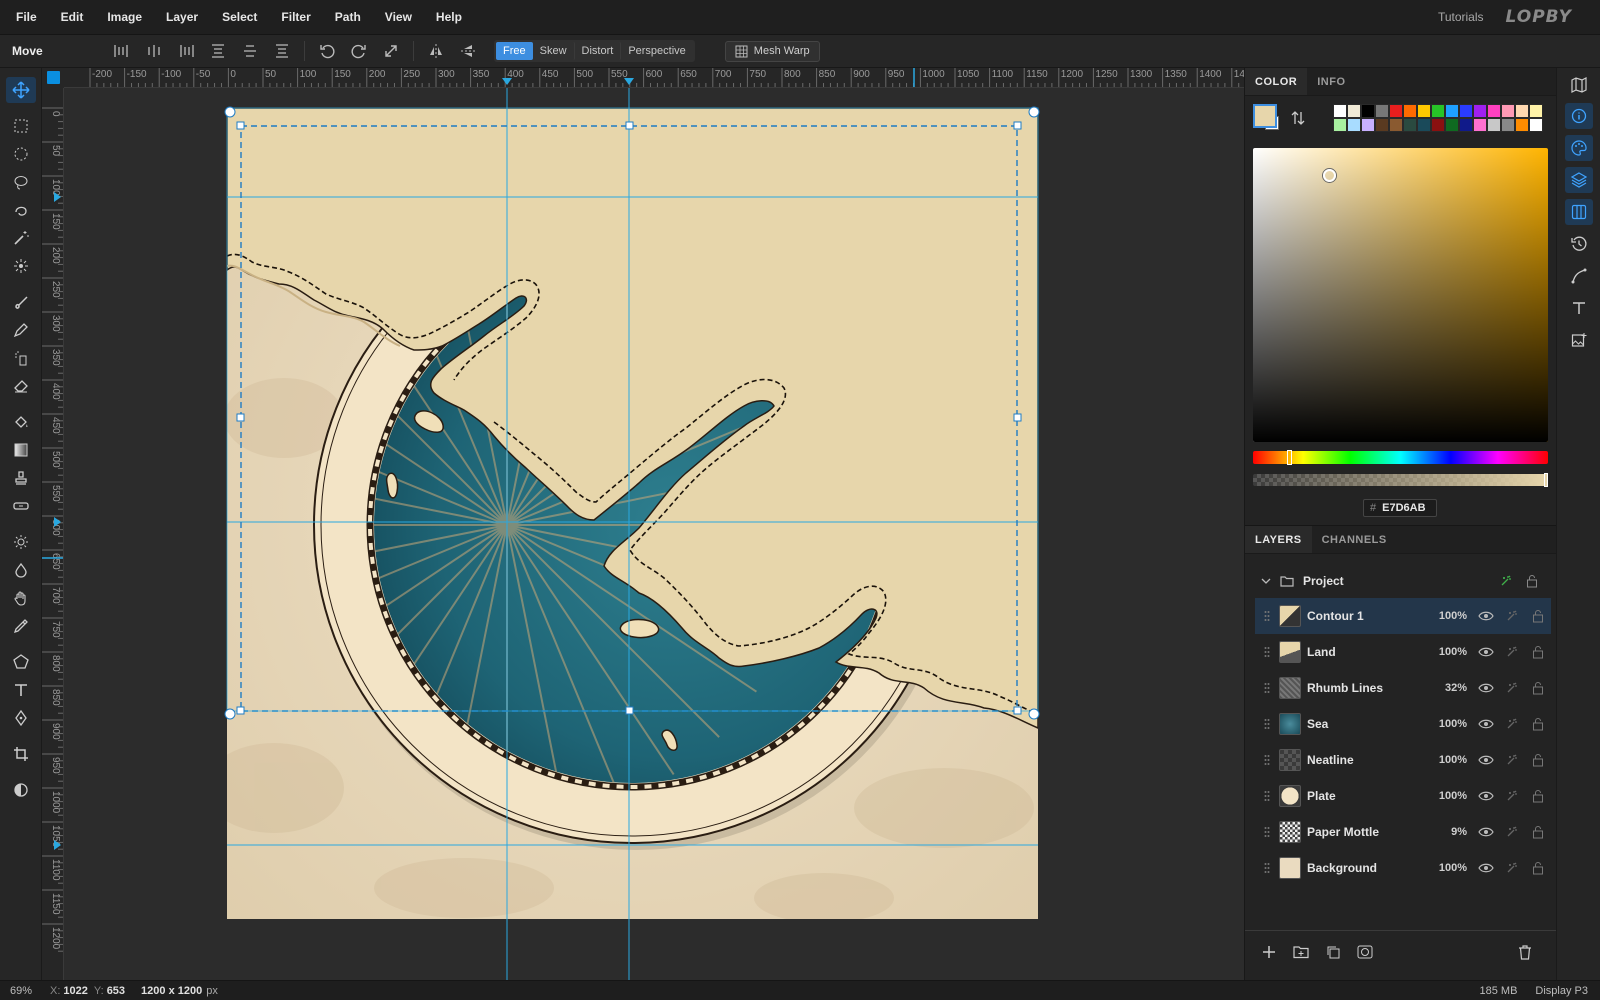  What do you see at coordinates (1461, 17) in the screenshot?
I see `tutorials-link: Tutorials` at bounding box center [1461, 17].